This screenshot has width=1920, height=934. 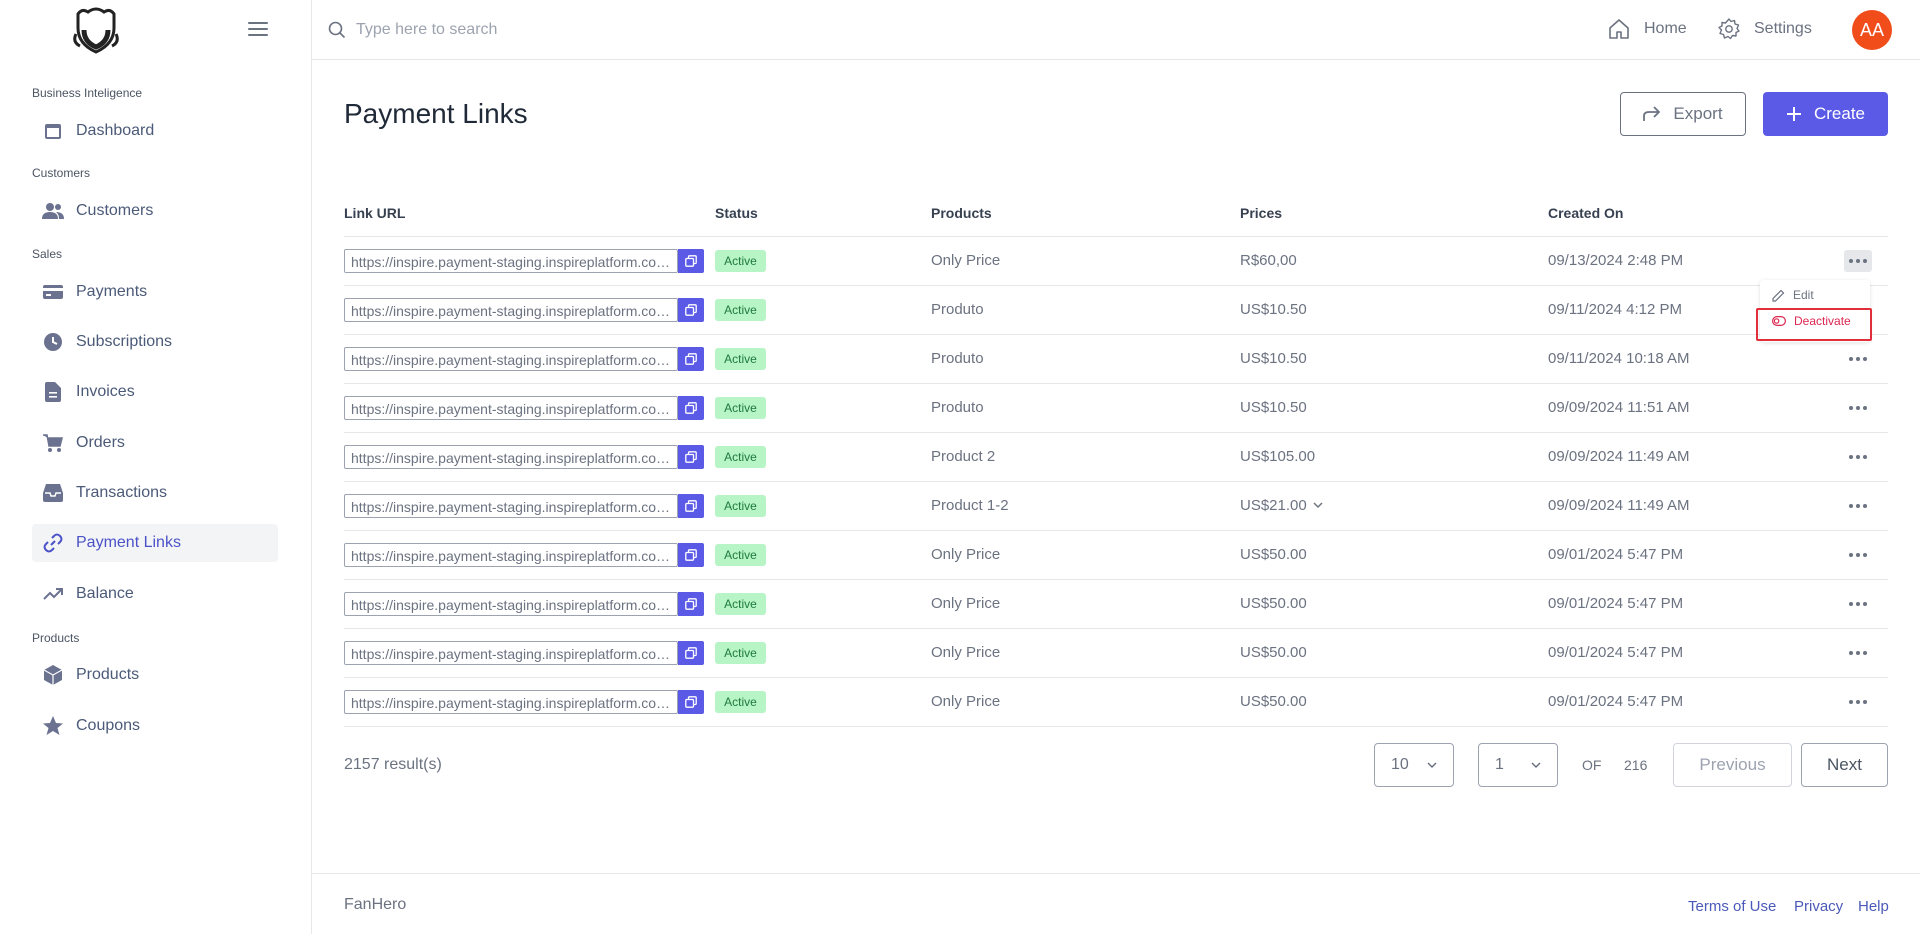 I want to click on menu-item-edit: Edit, so click(x=1793, y=295).